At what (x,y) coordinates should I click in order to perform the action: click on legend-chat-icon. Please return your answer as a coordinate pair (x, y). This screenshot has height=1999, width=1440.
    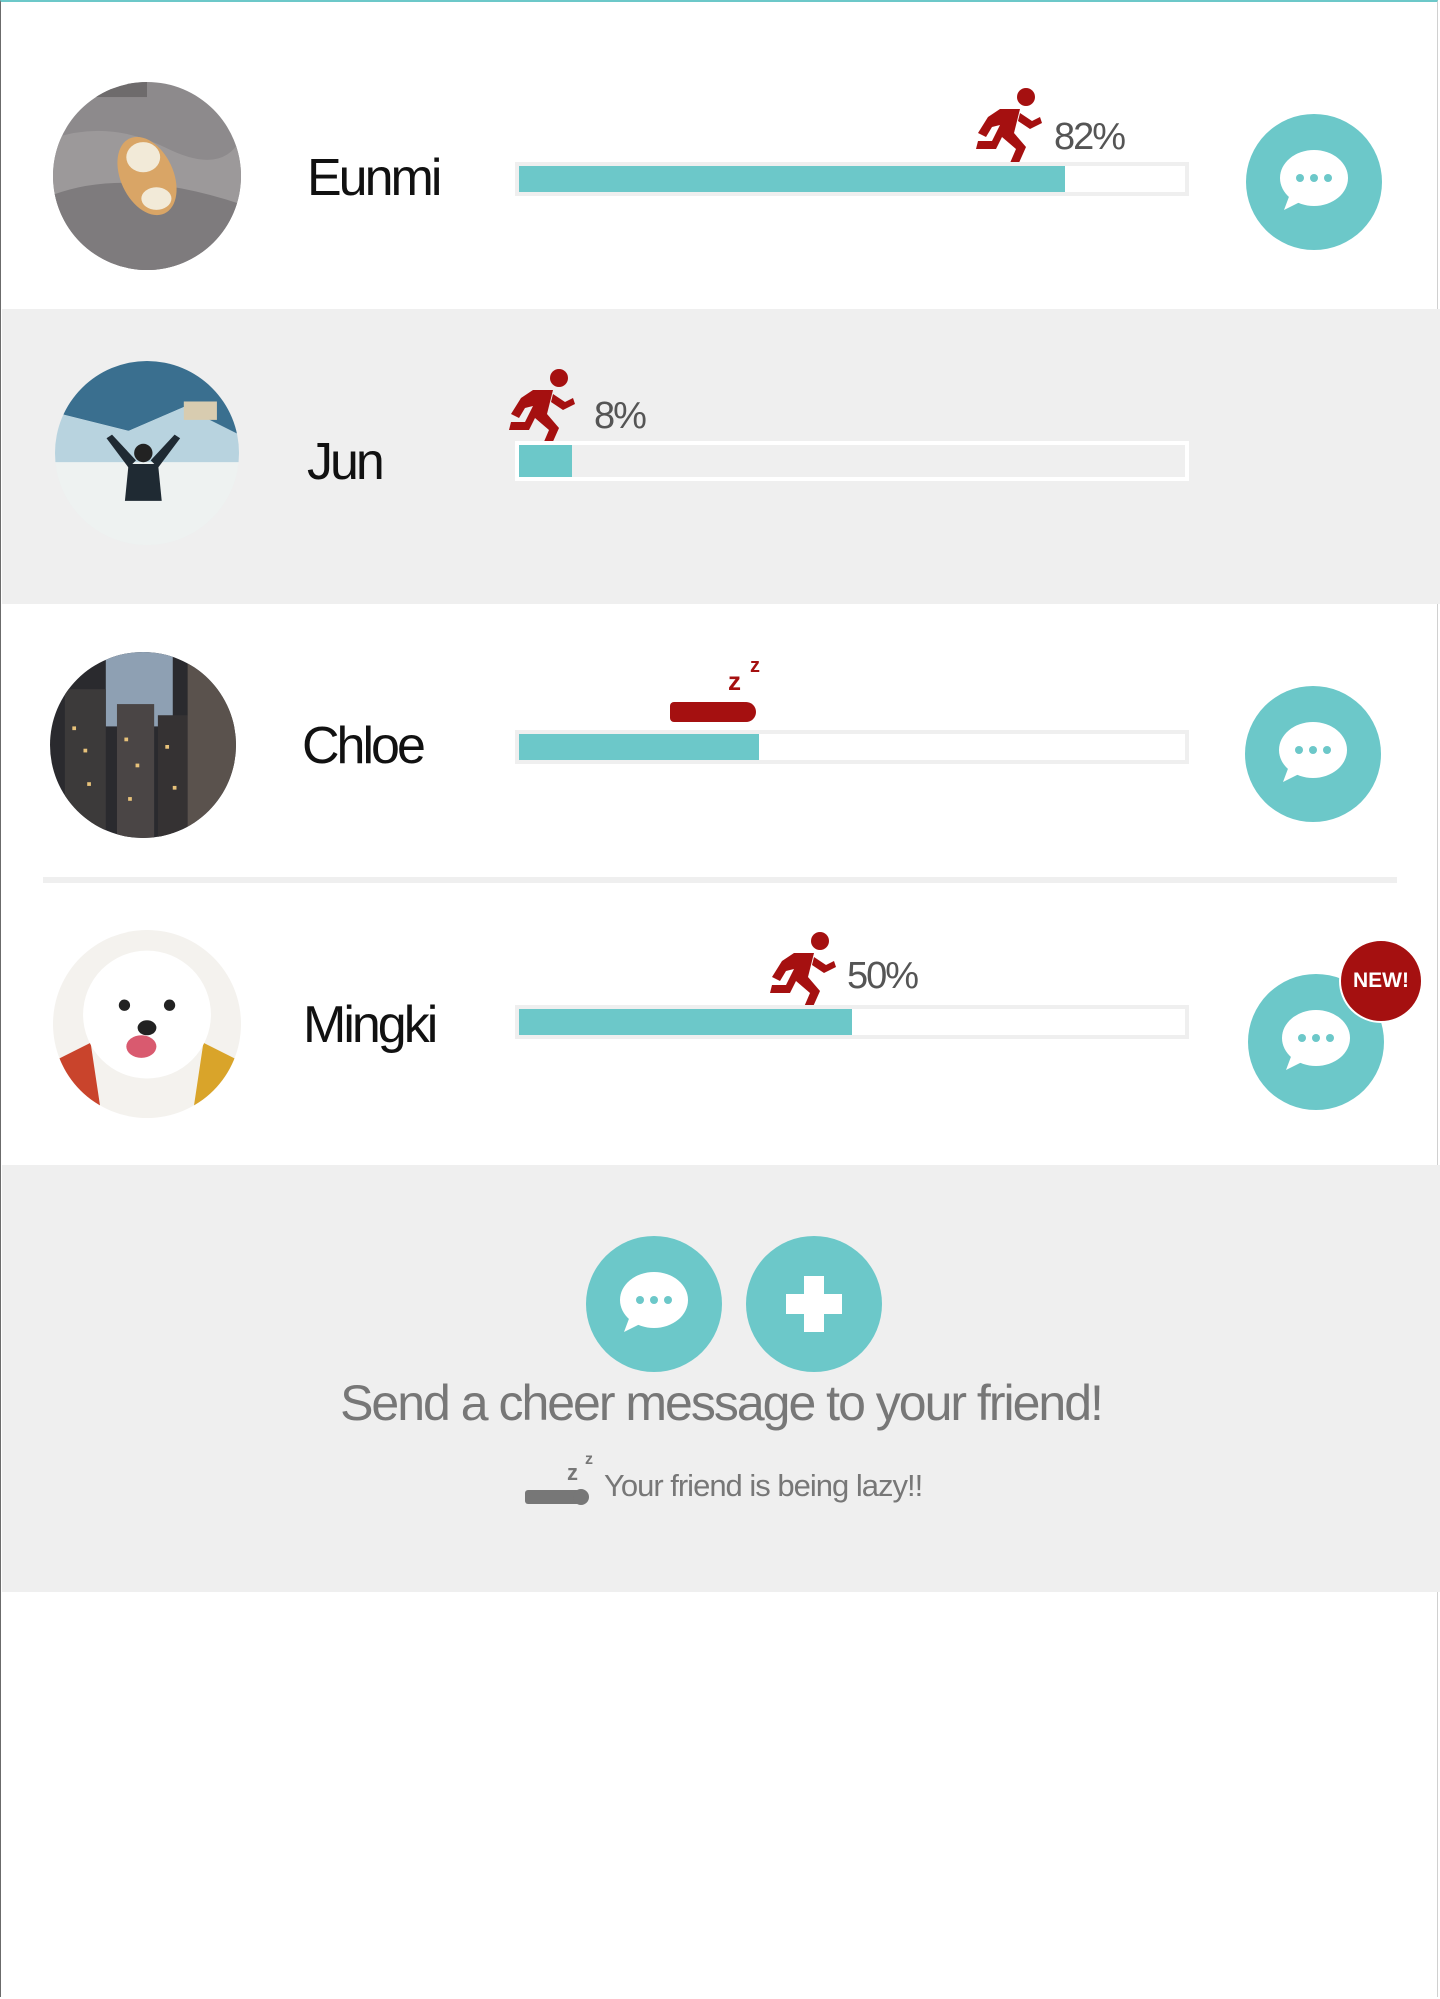
    Looking at the image, I should click on (654, 1304).